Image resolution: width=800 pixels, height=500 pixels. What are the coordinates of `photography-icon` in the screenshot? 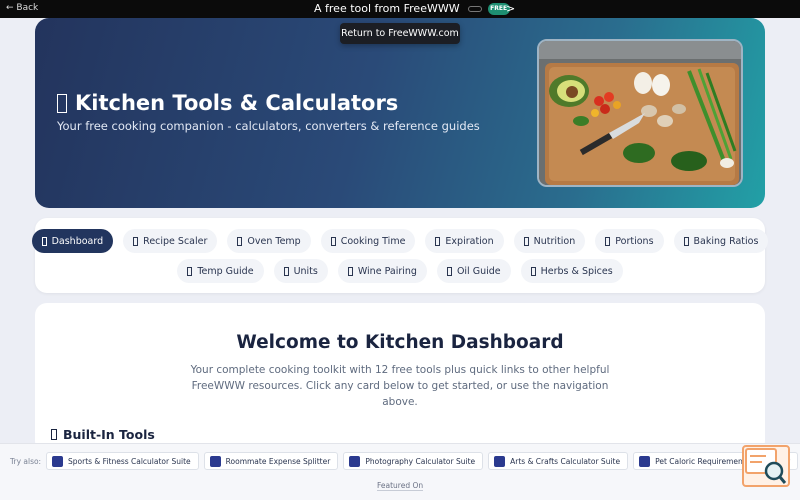 It's located at (355, 461).